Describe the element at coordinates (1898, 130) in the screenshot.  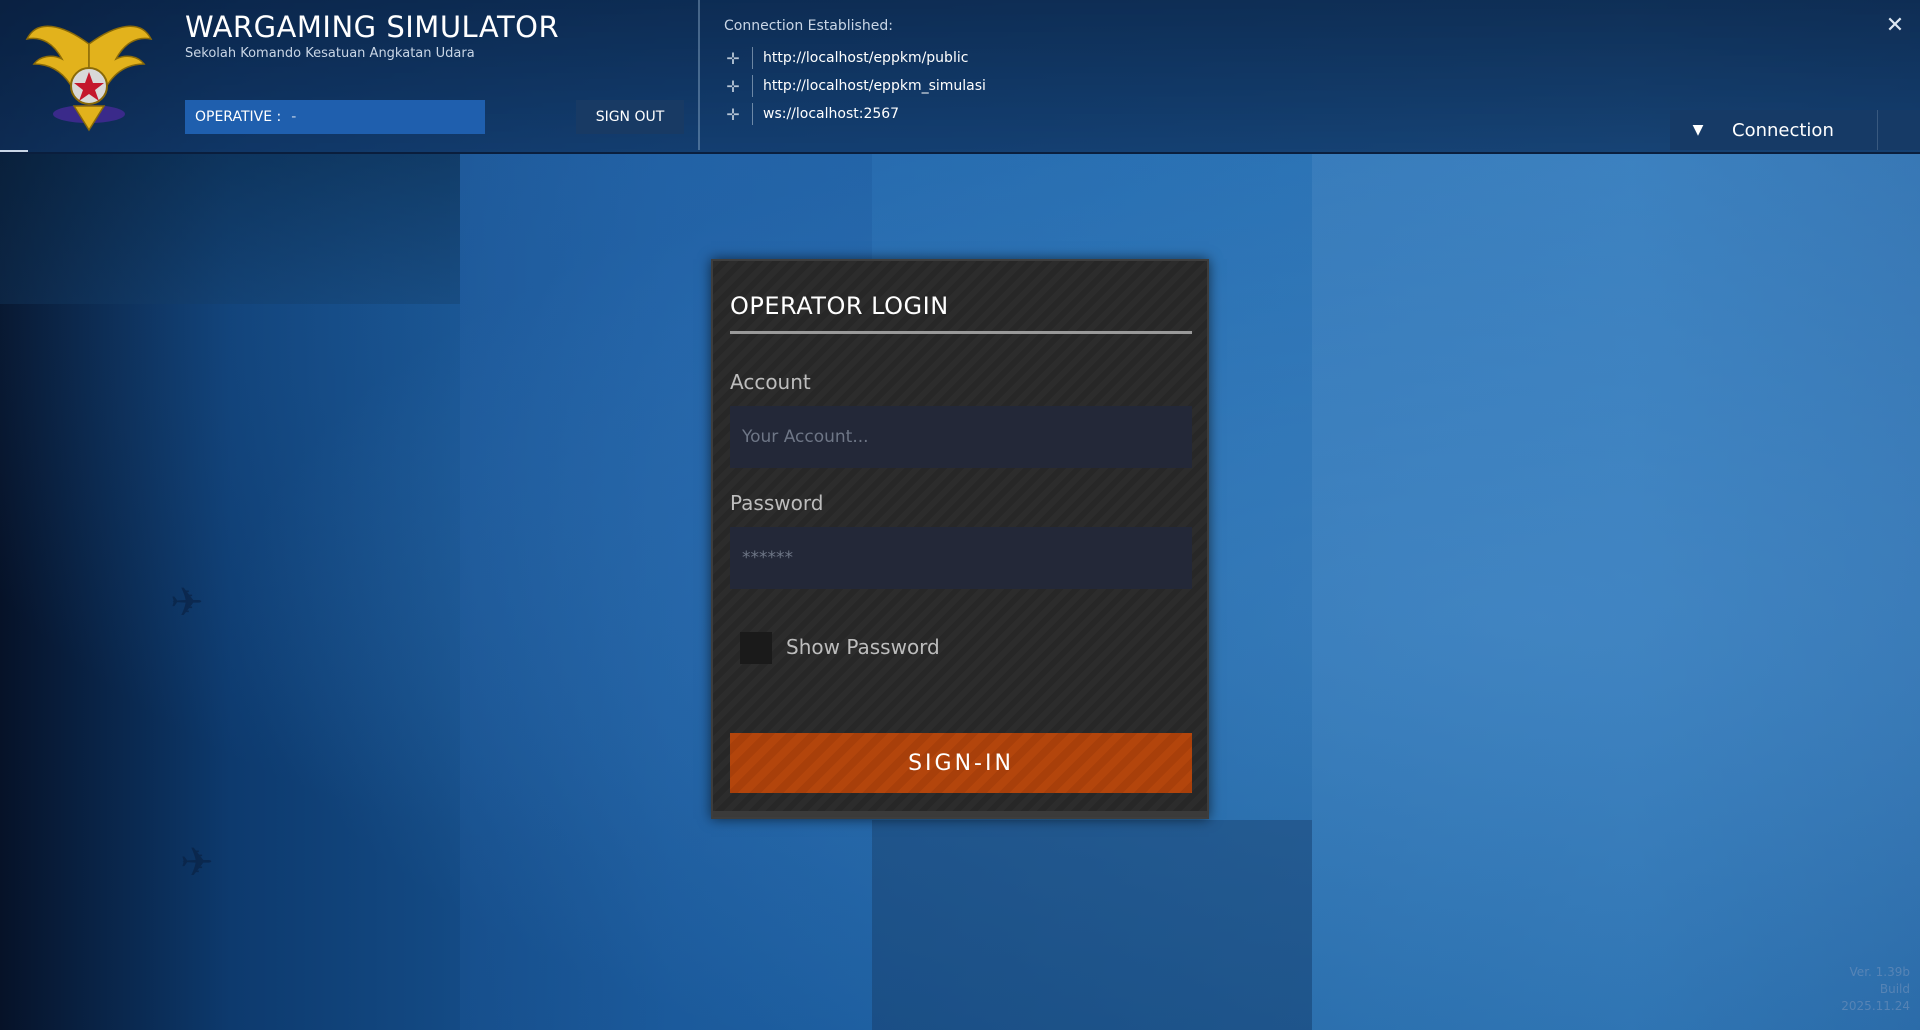
I see `connection-toggle-end` at that location.